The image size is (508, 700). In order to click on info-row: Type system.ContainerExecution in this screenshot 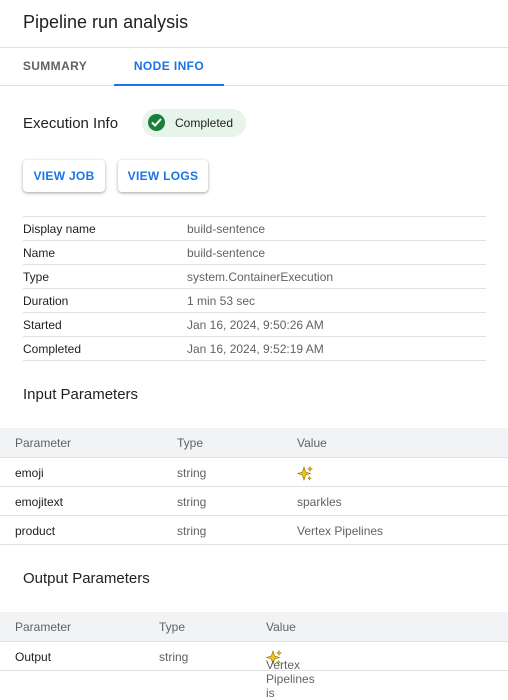, I will do `click(254, 276)`.